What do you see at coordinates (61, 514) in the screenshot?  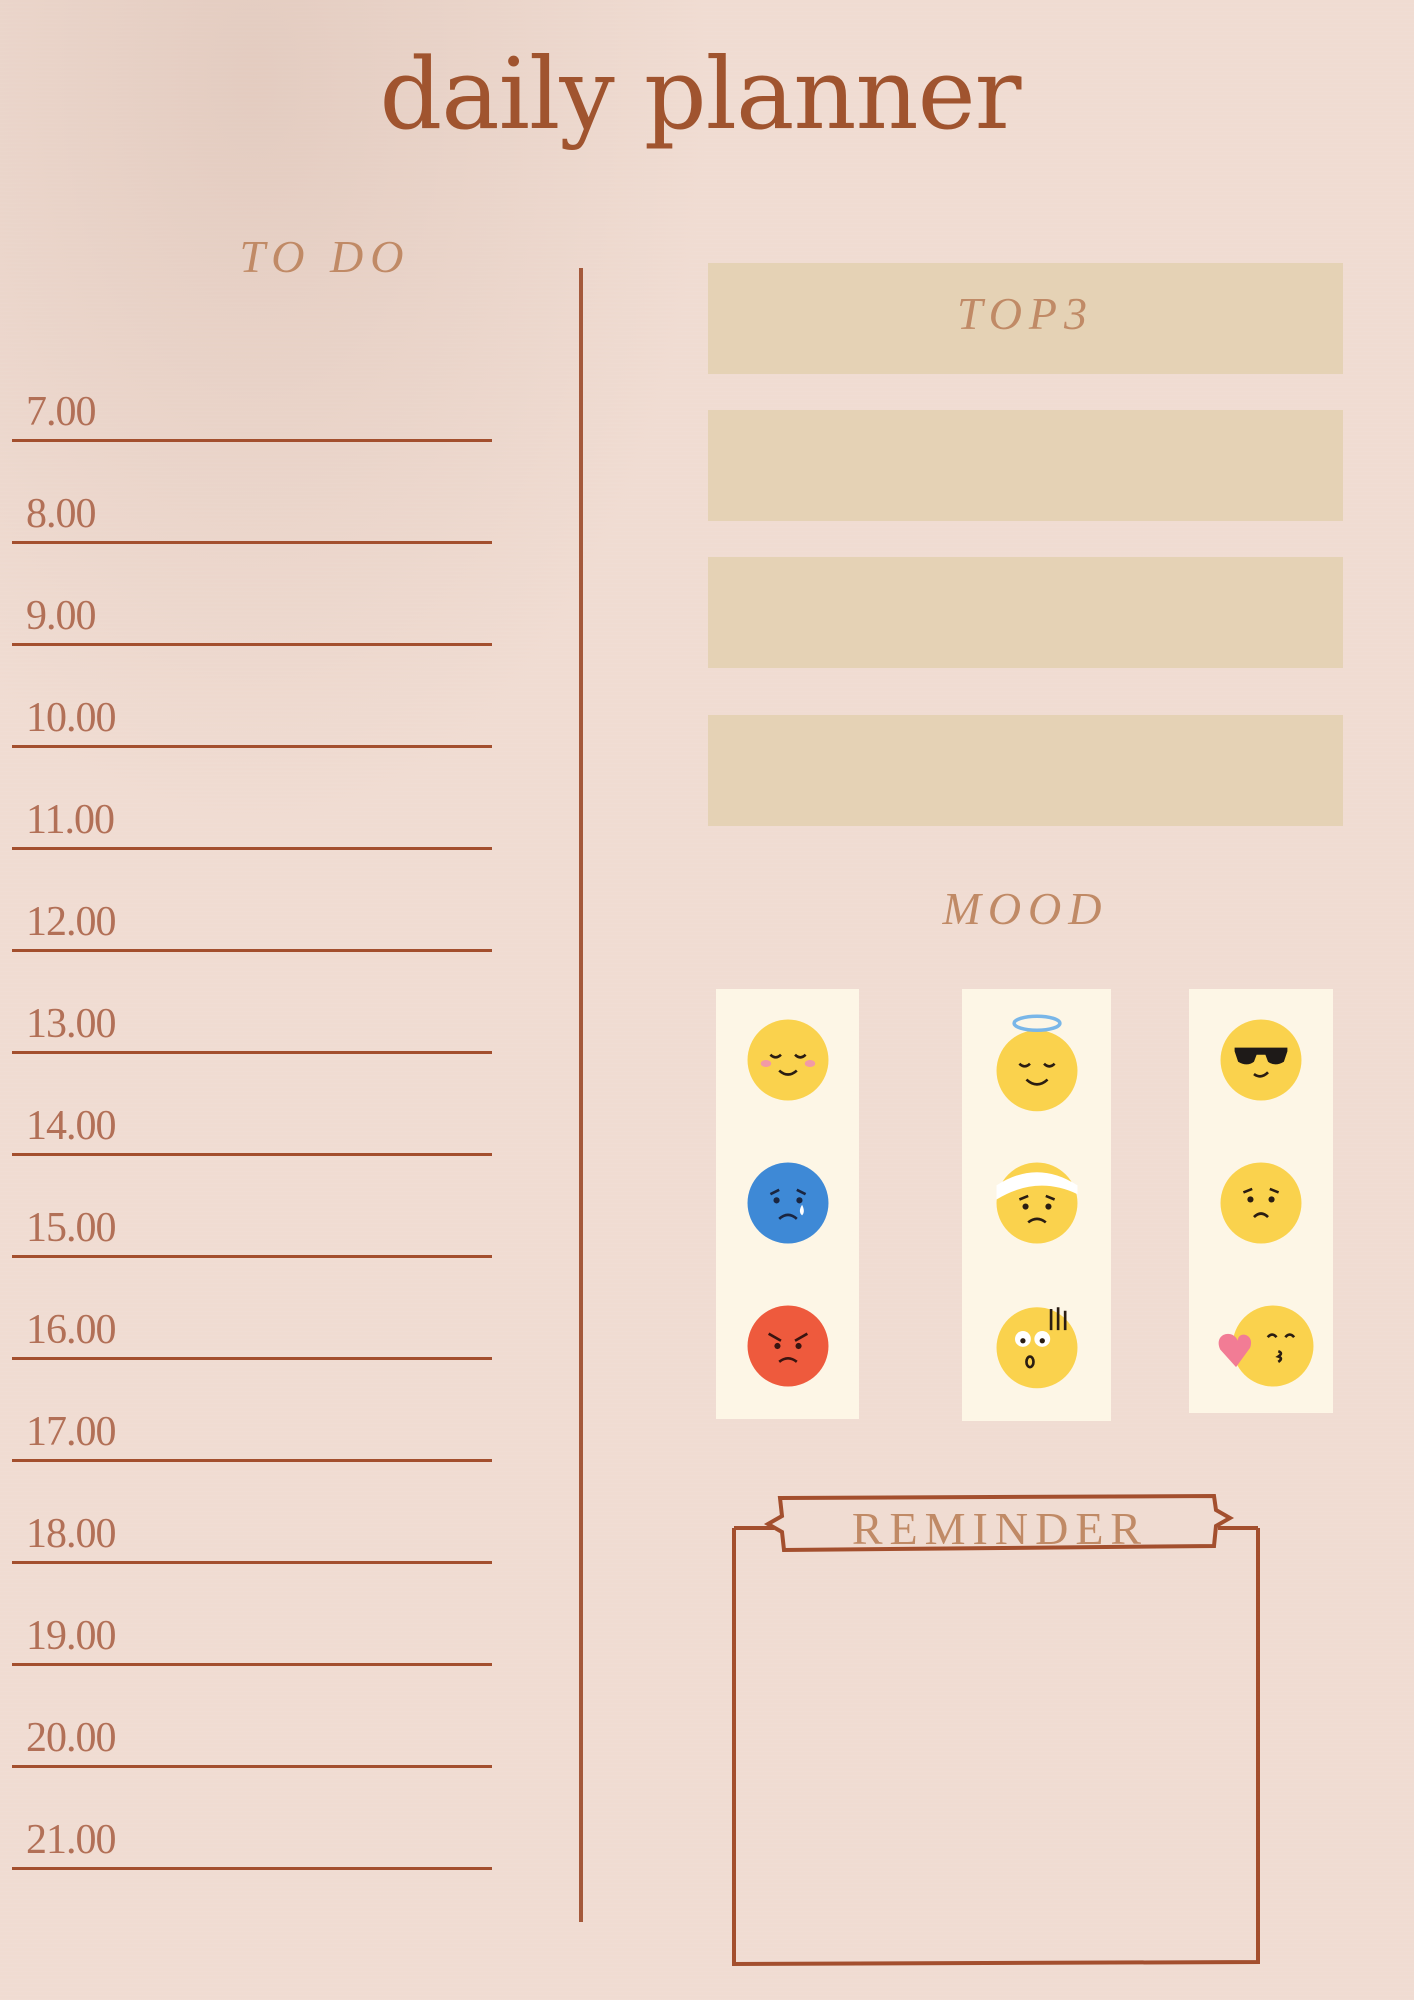 I see `time-label: 8.00` at bounding box center [61, 514].